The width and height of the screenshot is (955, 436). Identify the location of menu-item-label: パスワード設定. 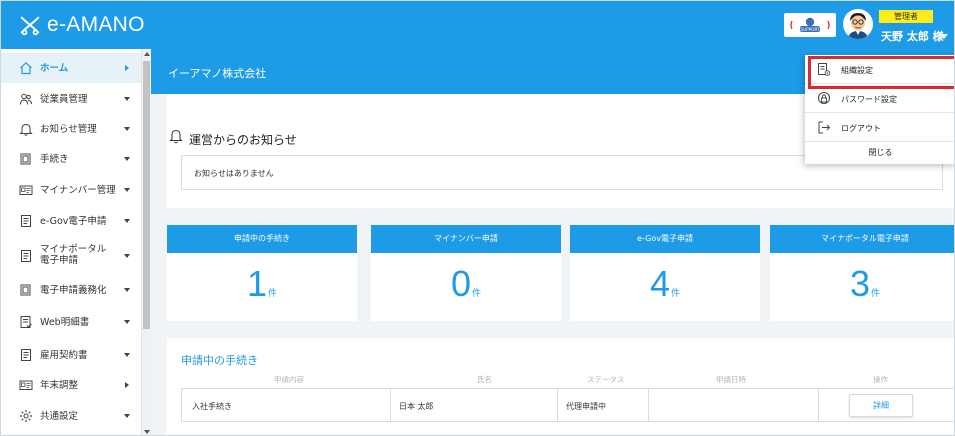
(869, 99).